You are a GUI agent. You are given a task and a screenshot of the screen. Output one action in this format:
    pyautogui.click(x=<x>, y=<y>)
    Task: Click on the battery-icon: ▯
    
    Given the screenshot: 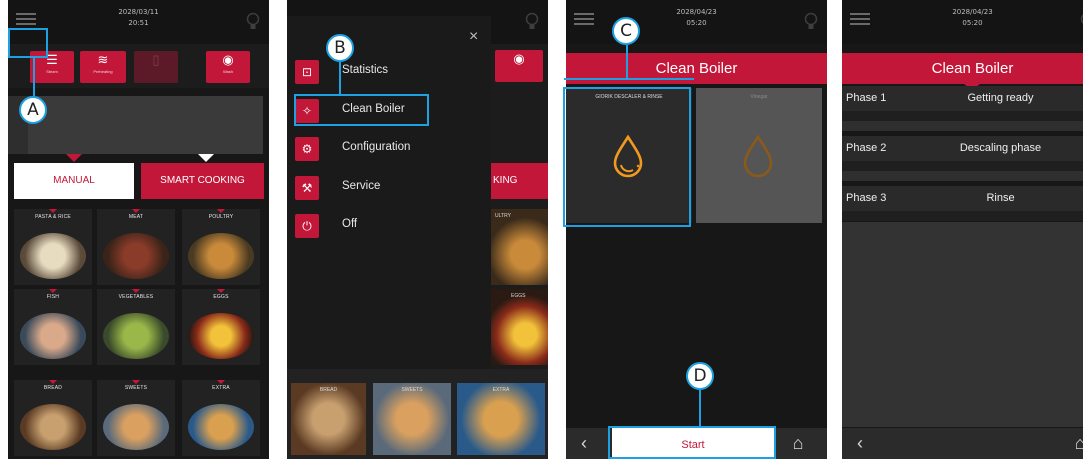 What is the action you would take?
    pyautogui.click(x=156, y=59)
    